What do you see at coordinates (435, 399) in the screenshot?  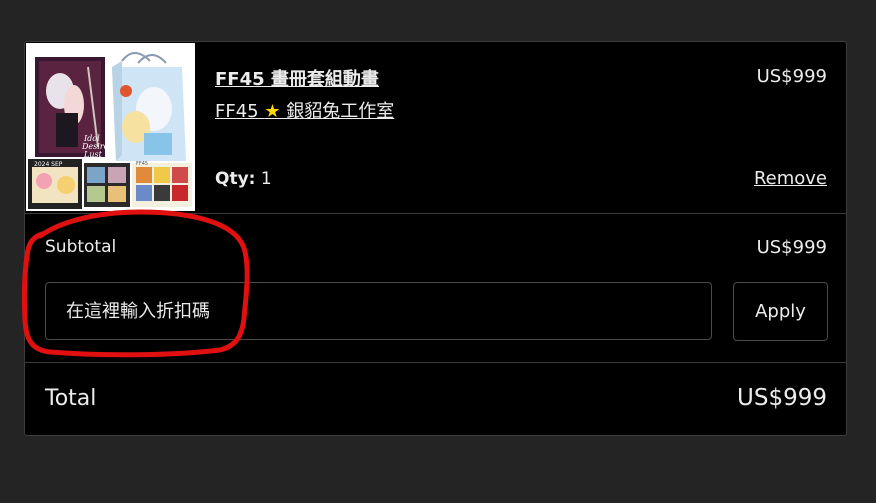 I see `total-section: Total US$999` at bounding box center [435, 399].